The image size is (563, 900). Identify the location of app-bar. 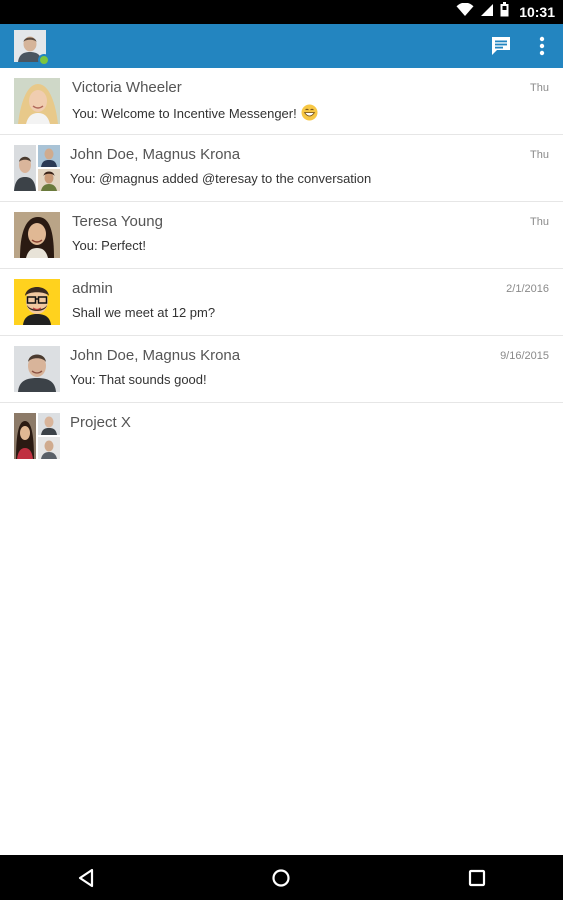
(281, 46).